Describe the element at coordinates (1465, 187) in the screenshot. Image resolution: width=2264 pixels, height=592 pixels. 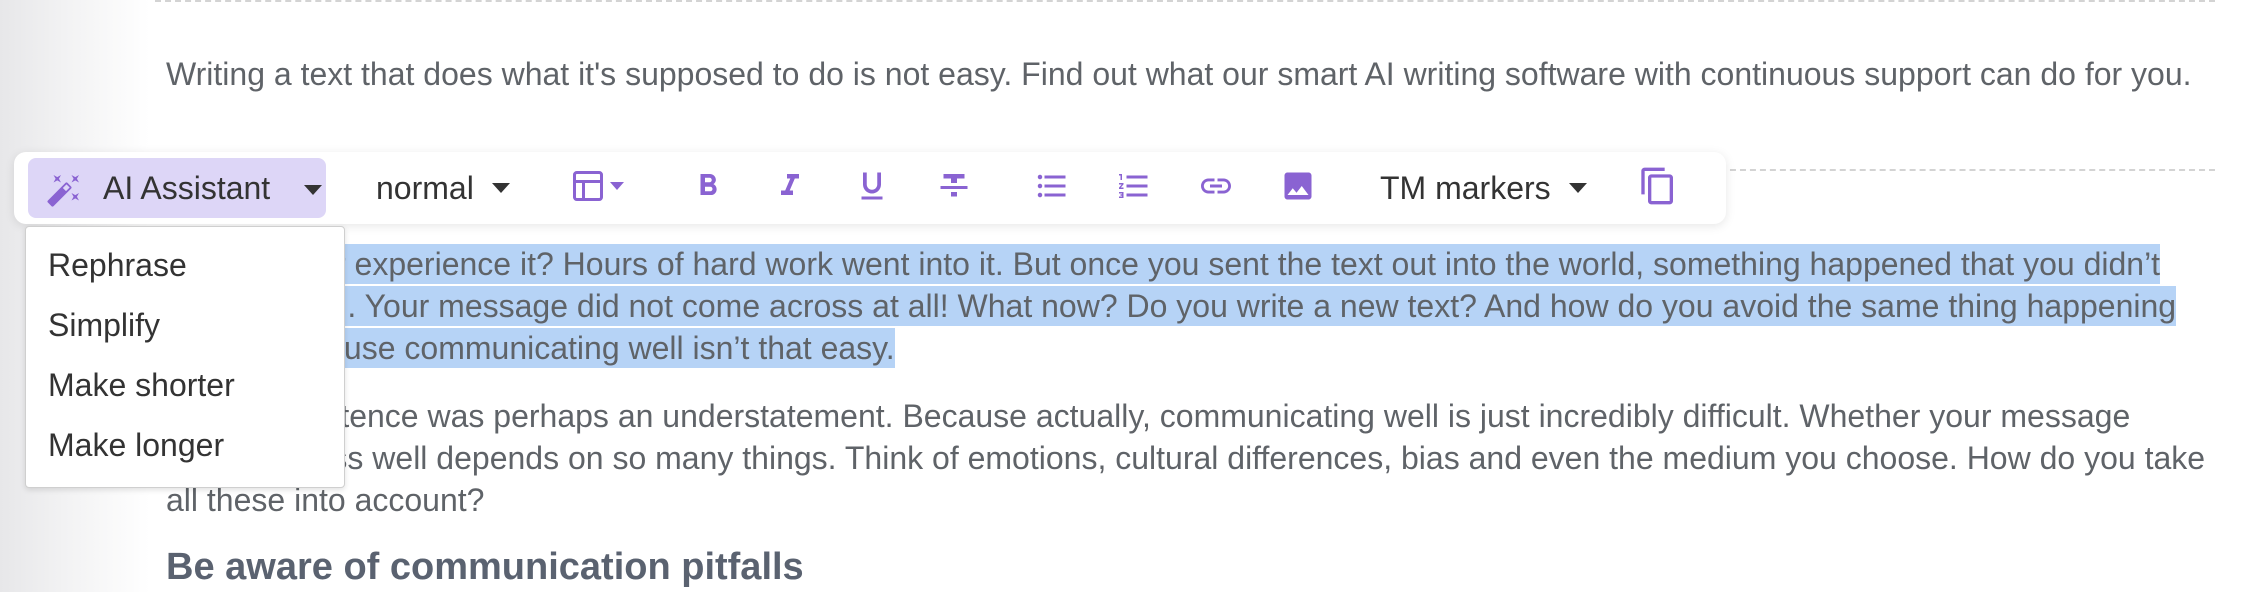
I see `tm-markers-label: TM markers` at that location.